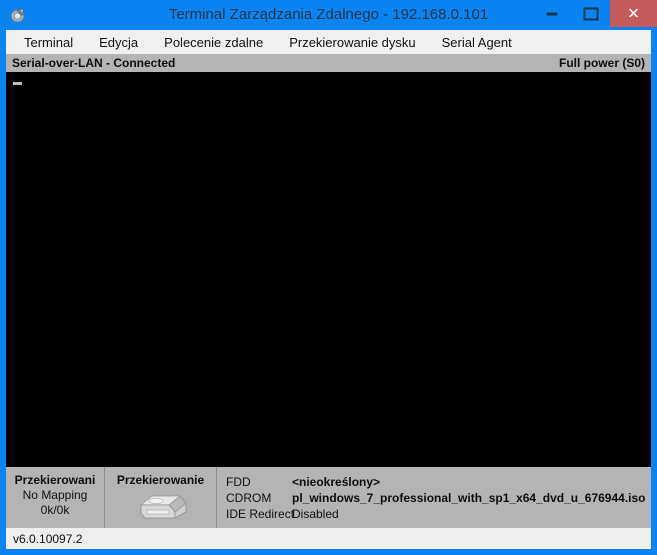 The height and width of the screenshot is (555, 657). What do you see at coordinates (17, 83) in the screenshot?
I see `terminal-cursor` at bounding box center [17, 83].